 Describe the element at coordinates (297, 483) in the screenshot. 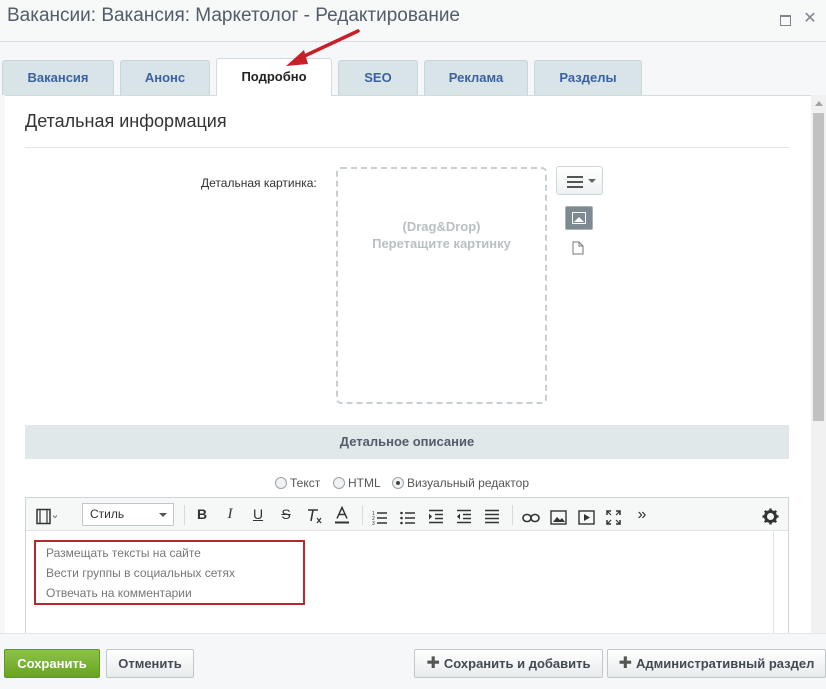

I see `mode-text-radio: Текст` at that location.